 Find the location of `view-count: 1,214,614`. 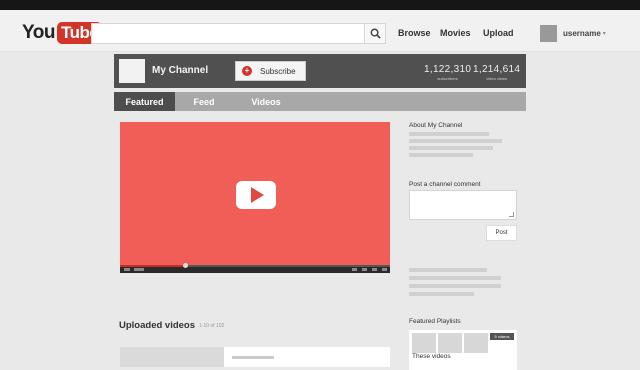

view-count: 1,214,614 is located at coordinates (497, 69).